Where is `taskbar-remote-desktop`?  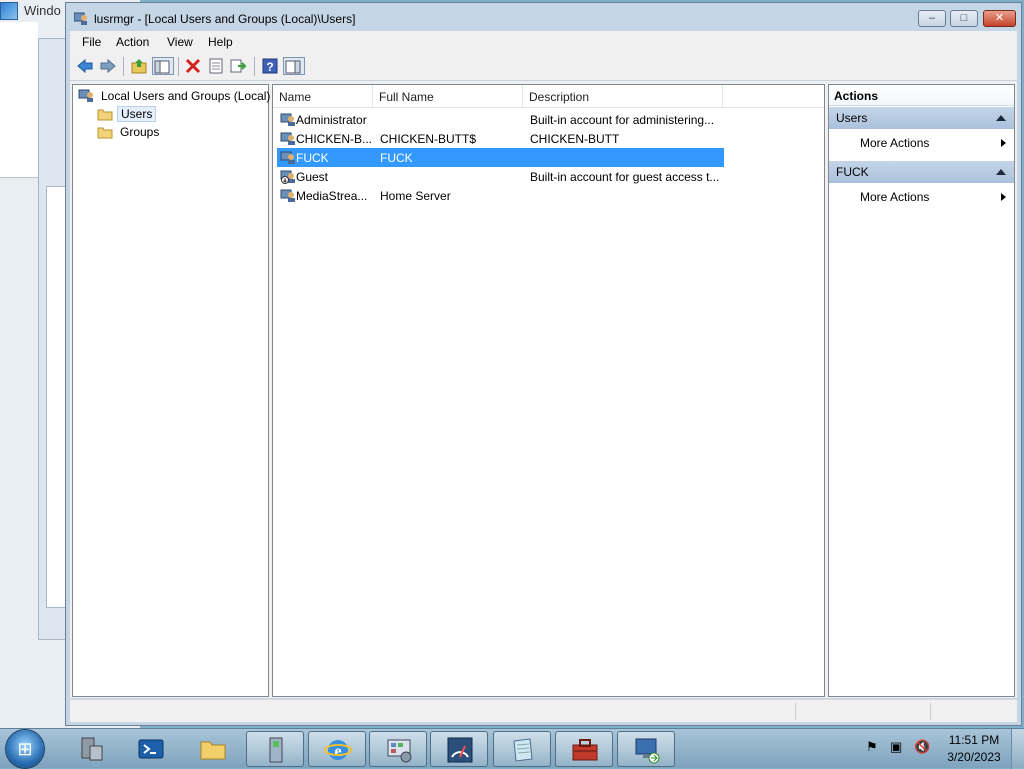
taskbar-remote-desktop is located at coordinates (646, 749).